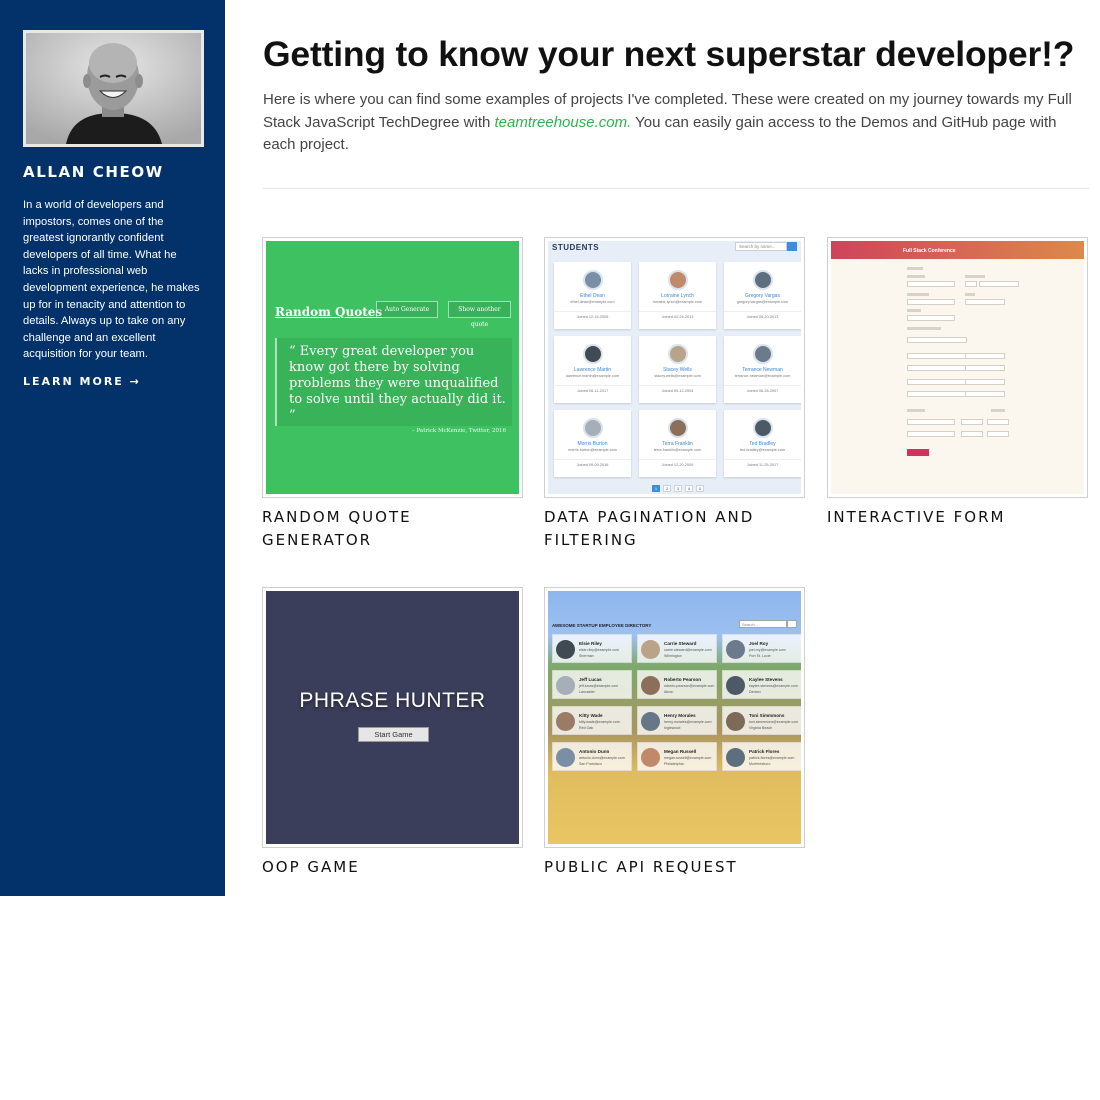 The height and width of the screenshot is (1100, 1100). Describe the element at coordinates (586, 728) in the screenshot. I see `employee-city: Red Oak` at that location.